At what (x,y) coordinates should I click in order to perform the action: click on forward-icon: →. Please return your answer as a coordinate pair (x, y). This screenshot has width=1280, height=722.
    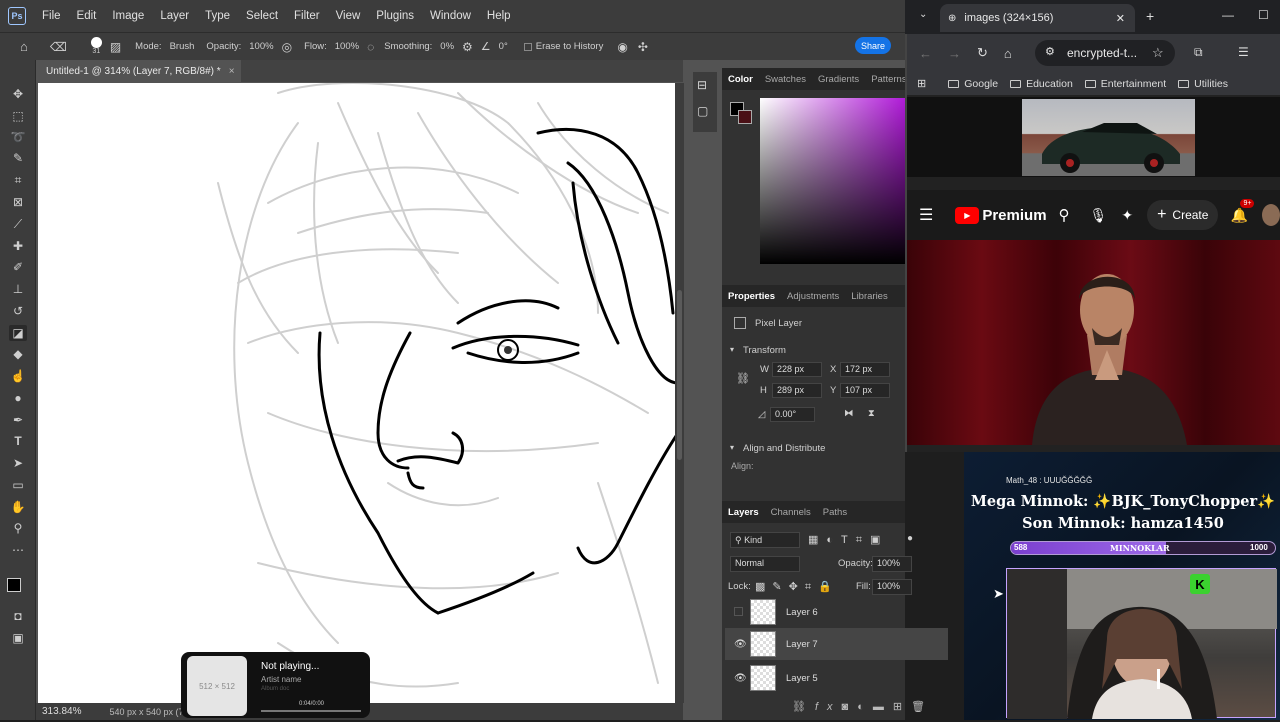
    Looking at the image, I should click on (954, 53).